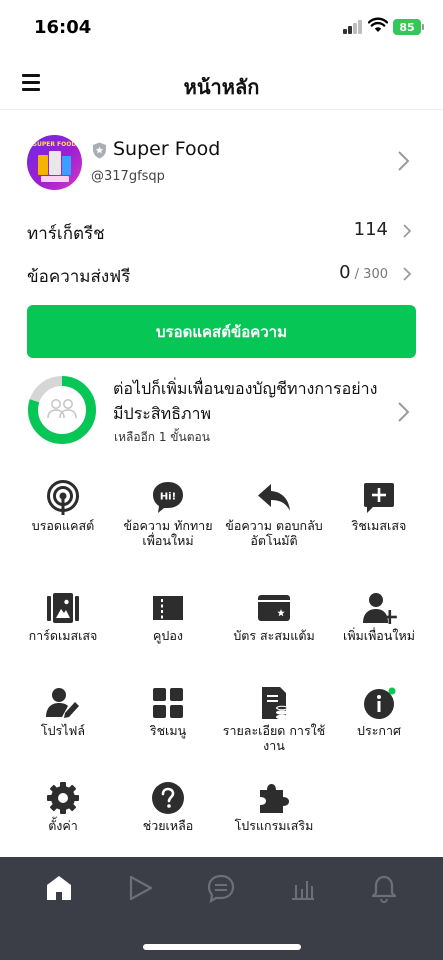  Describe the element at coordinates (221, 331) in the screenshot. I see `broadcast-message-button: บรอดแคสต์ข้อความ` at that location.